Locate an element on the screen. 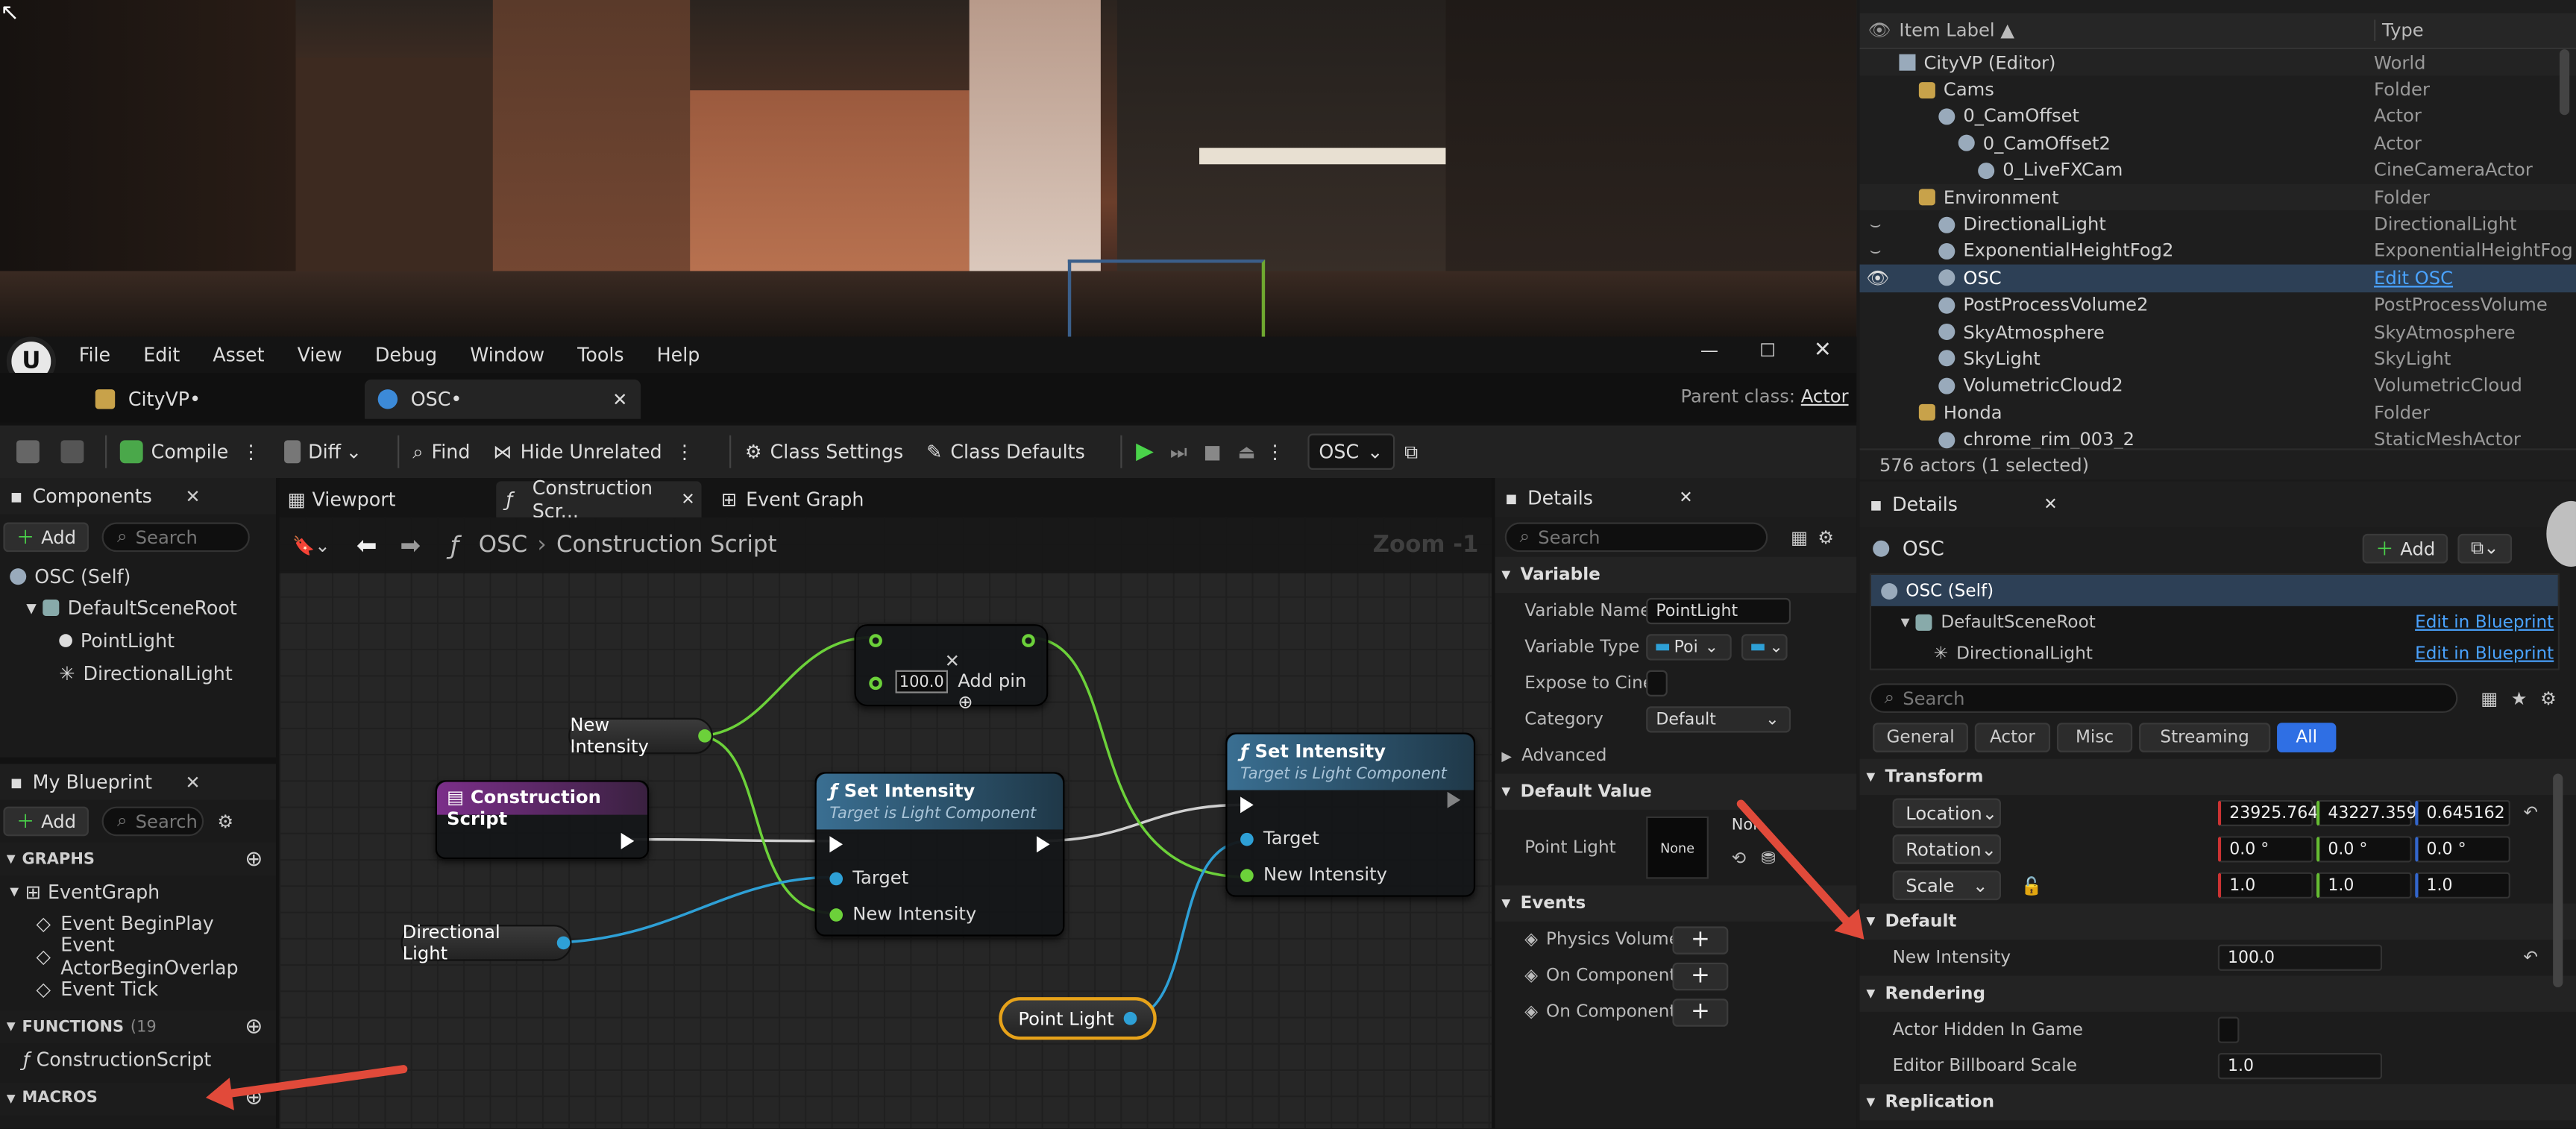 The image size is (2576, 1129). parent-class-link: Actor is located at coordinates (1825, 397).